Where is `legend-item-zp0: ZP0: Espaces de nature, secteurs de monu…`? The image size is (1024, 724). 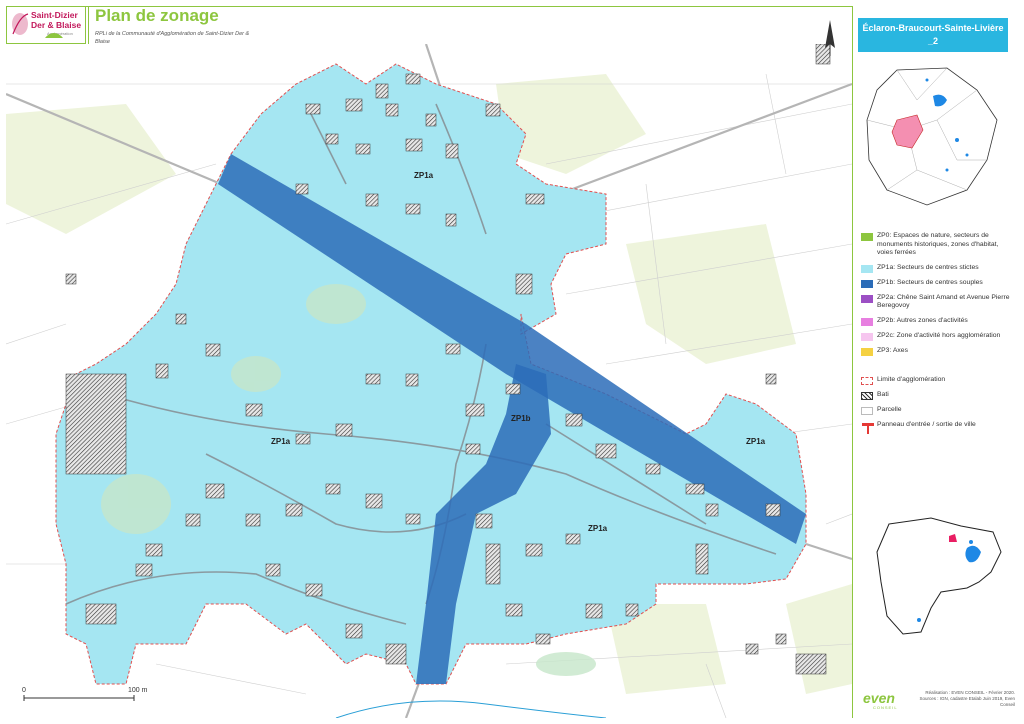 legend-item-zp0: ZP0: Espaces de nature, secteurs de monu… is located at coordinates (938, 245).